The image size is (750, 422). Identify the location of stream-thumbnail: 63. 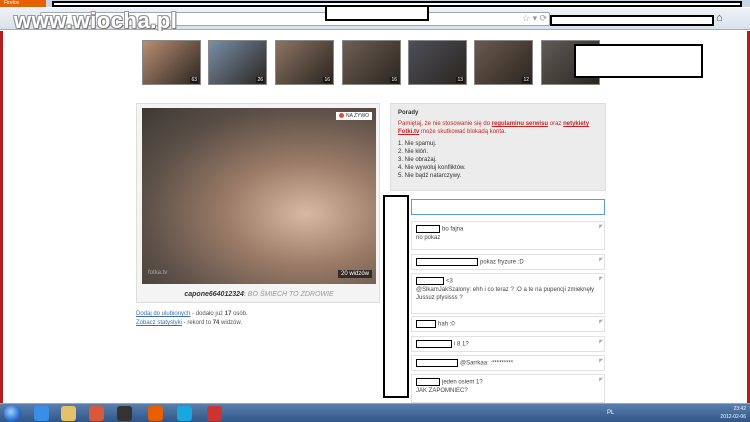
(171, 62).